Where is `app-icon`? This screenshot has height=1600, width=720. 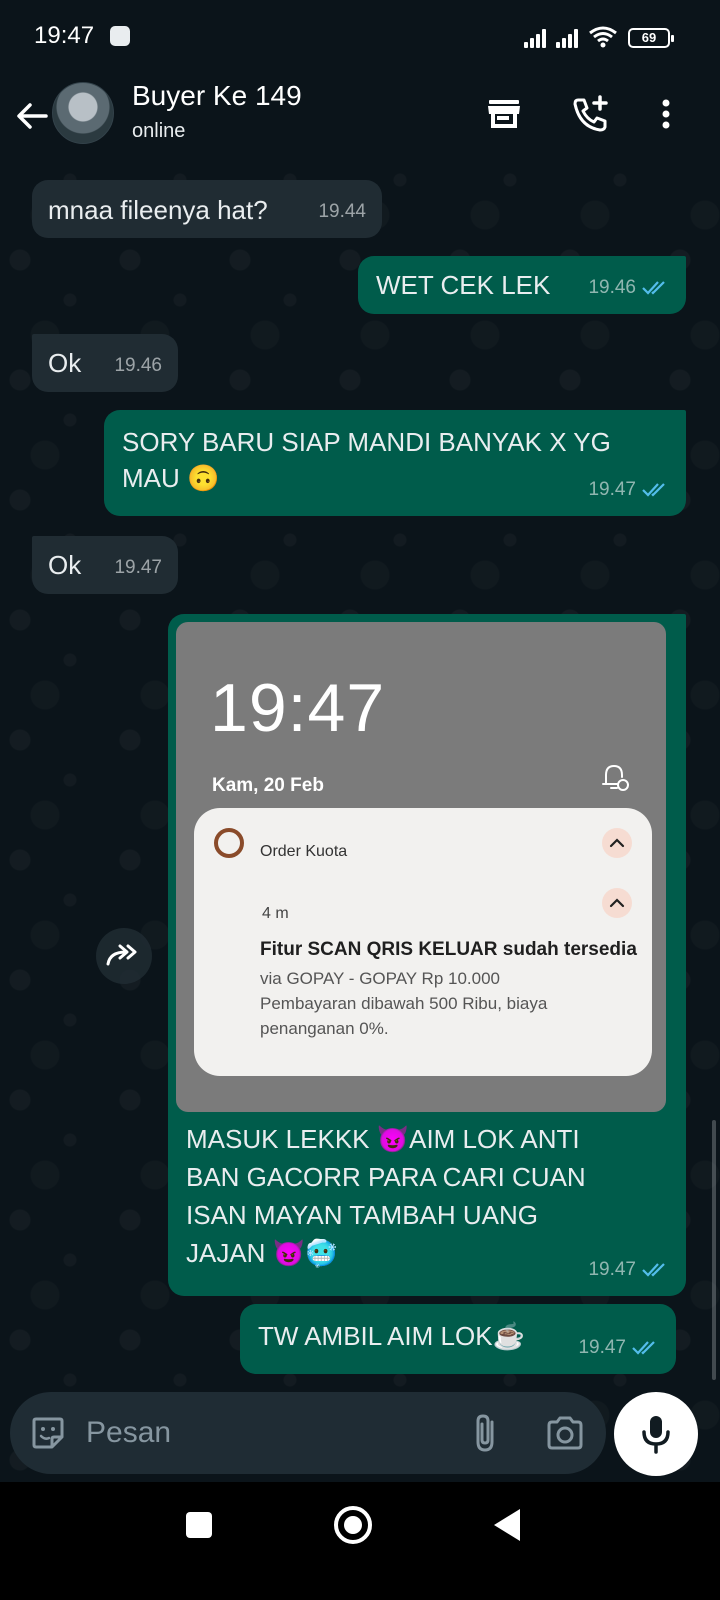
app-icon is located at coordinates (229, 843).